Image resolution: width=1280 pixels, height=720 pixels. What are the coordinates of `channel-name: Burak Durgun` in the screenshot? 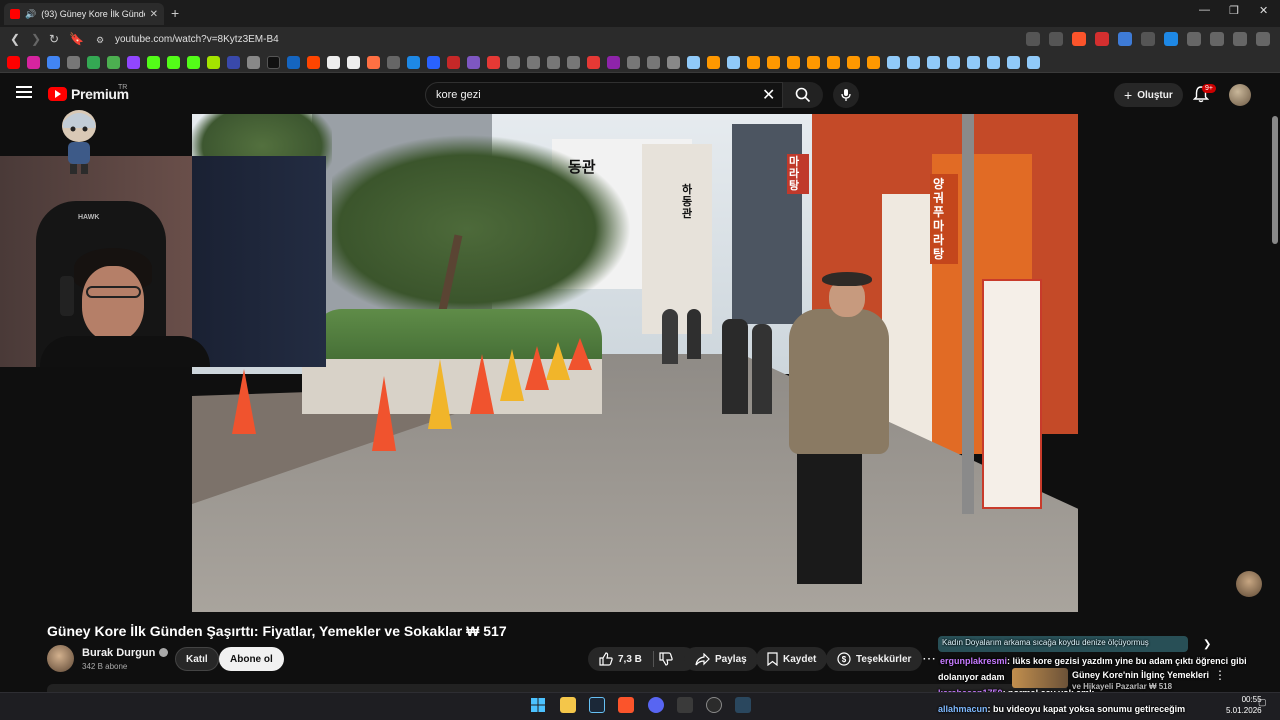 It's located at (125, 653).